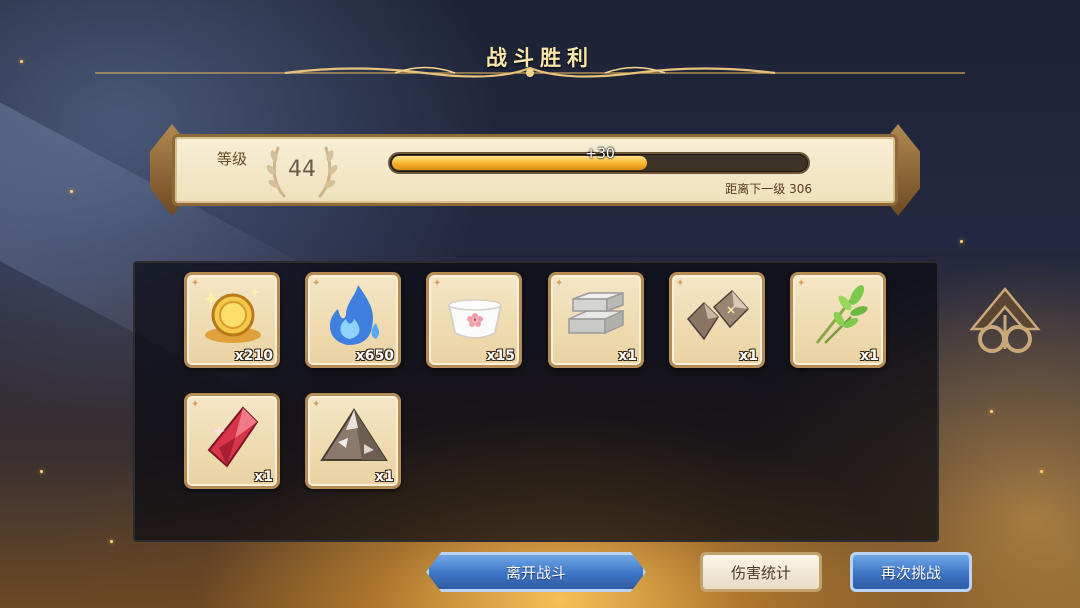  I want to click on level-label: 等级, so click(232, 159).